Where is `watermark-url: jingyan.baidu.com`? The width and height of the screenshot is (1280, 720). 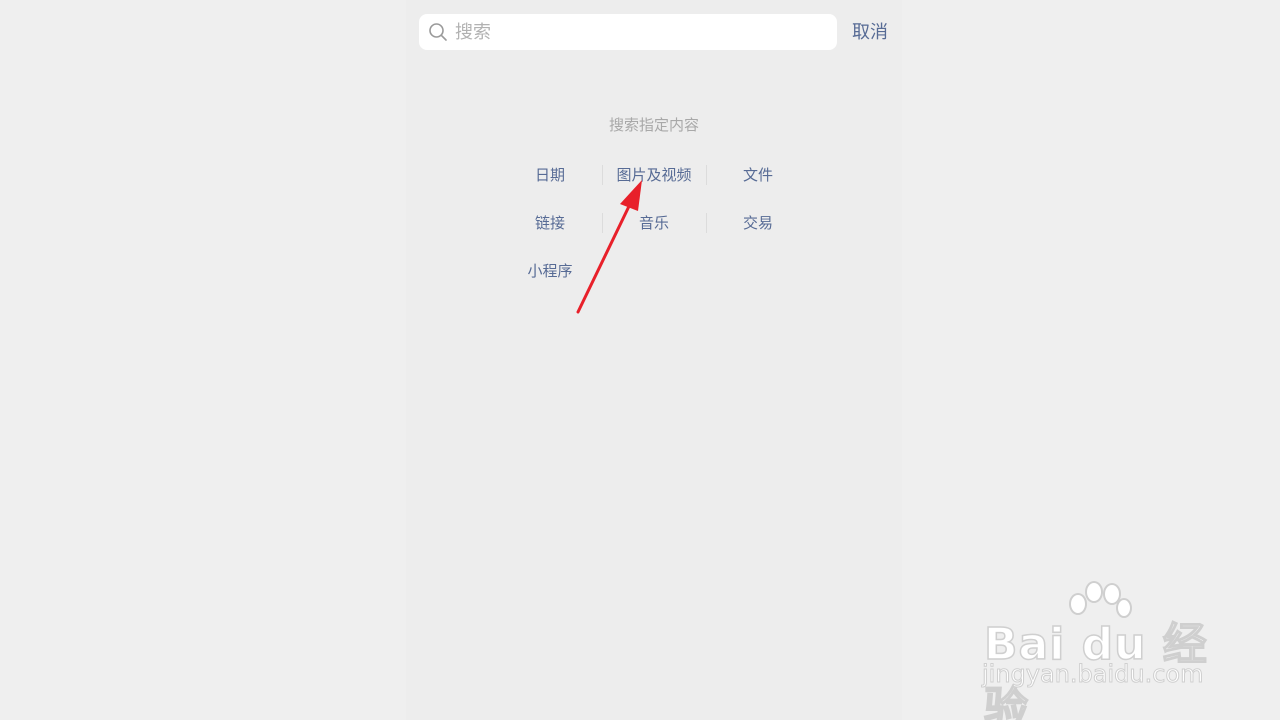
watermark-url: jingyan.baidu.com is located at coordinates (1092, 674).